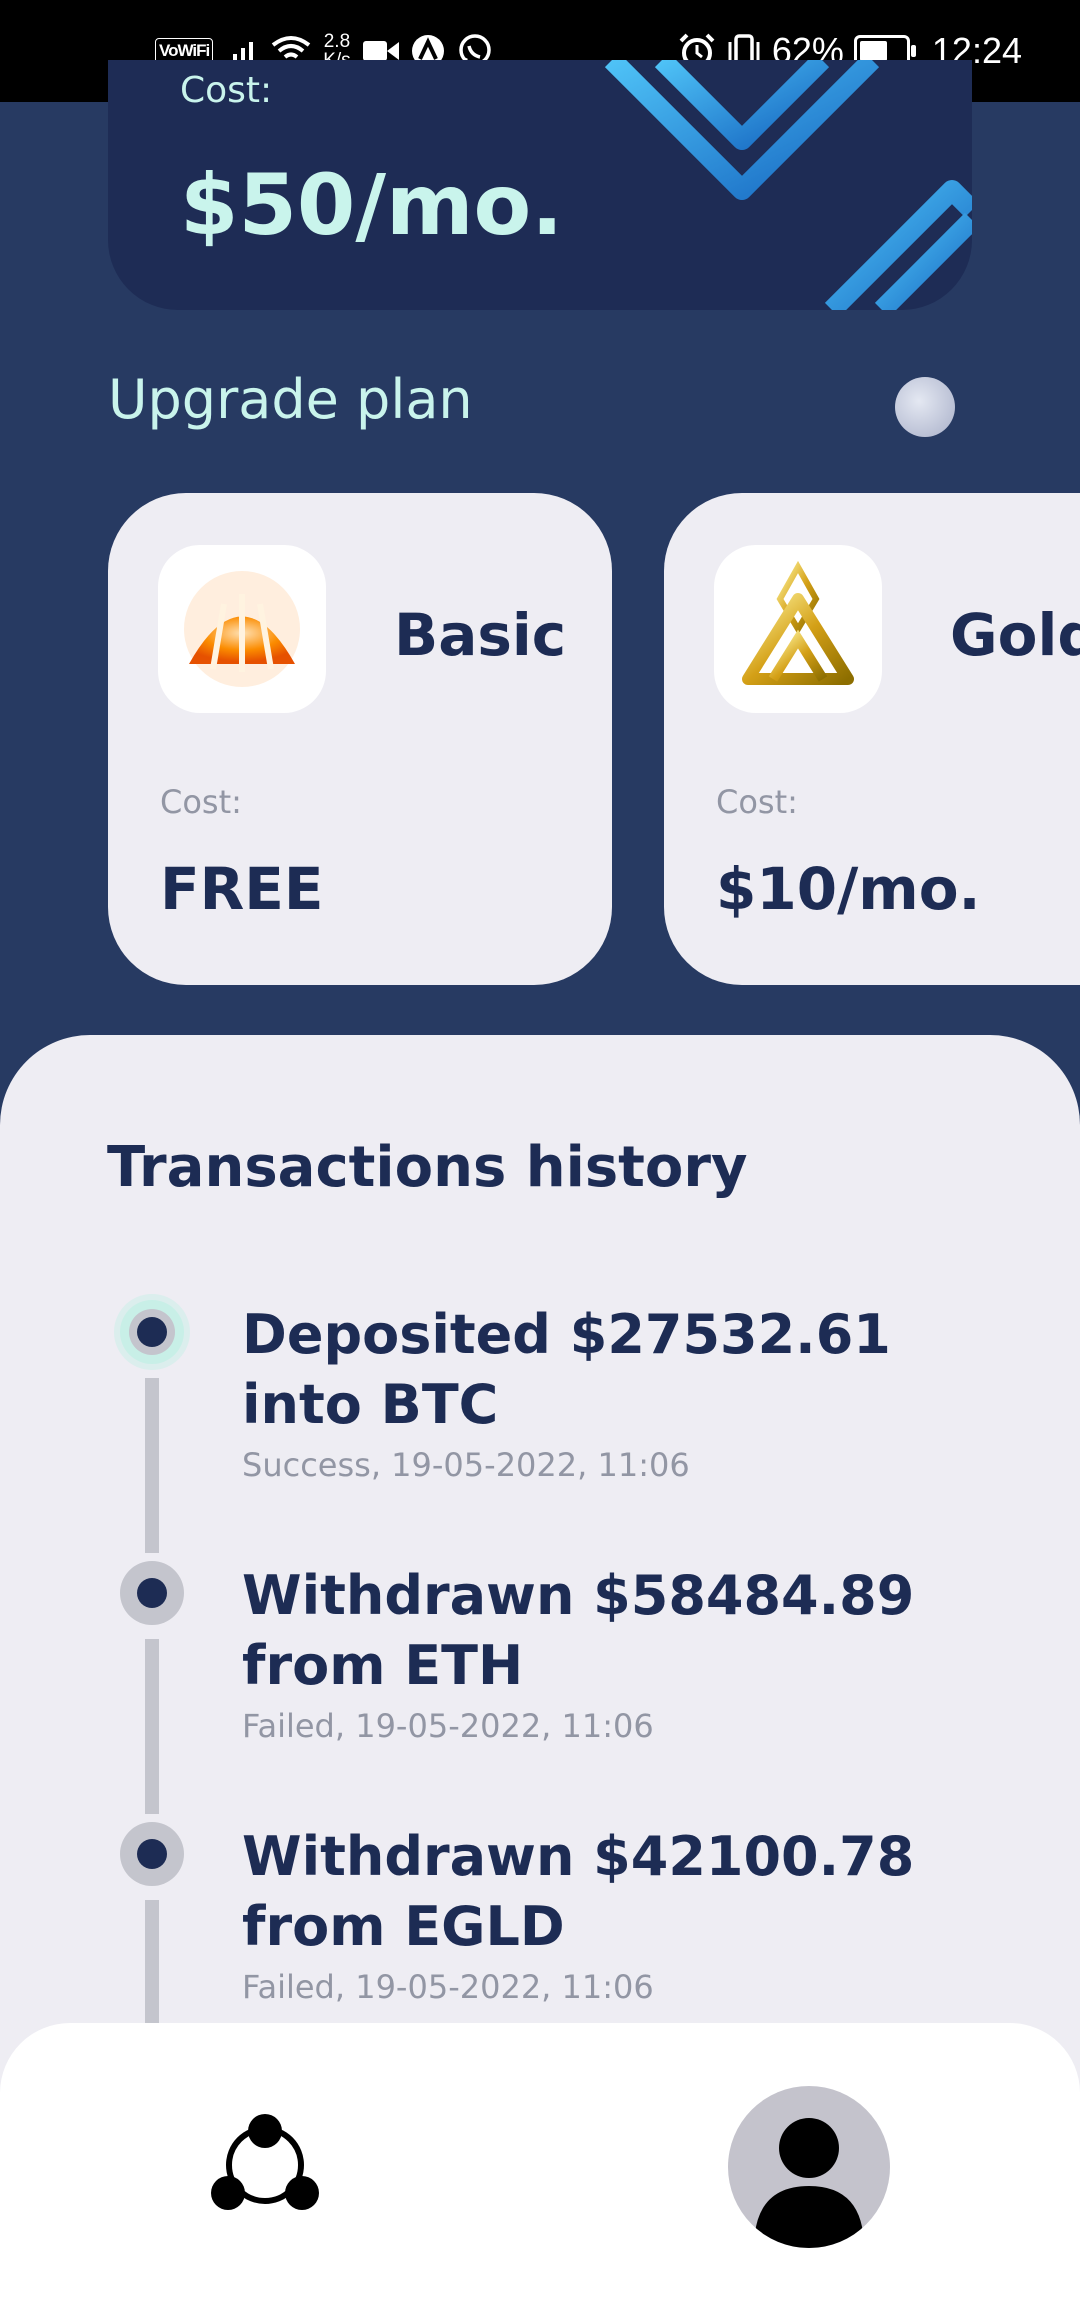  What do you see at coordinates (337, 41) in the screenshot?
I see `network-speed-value: 2.8` at bounding box center [337, 41].